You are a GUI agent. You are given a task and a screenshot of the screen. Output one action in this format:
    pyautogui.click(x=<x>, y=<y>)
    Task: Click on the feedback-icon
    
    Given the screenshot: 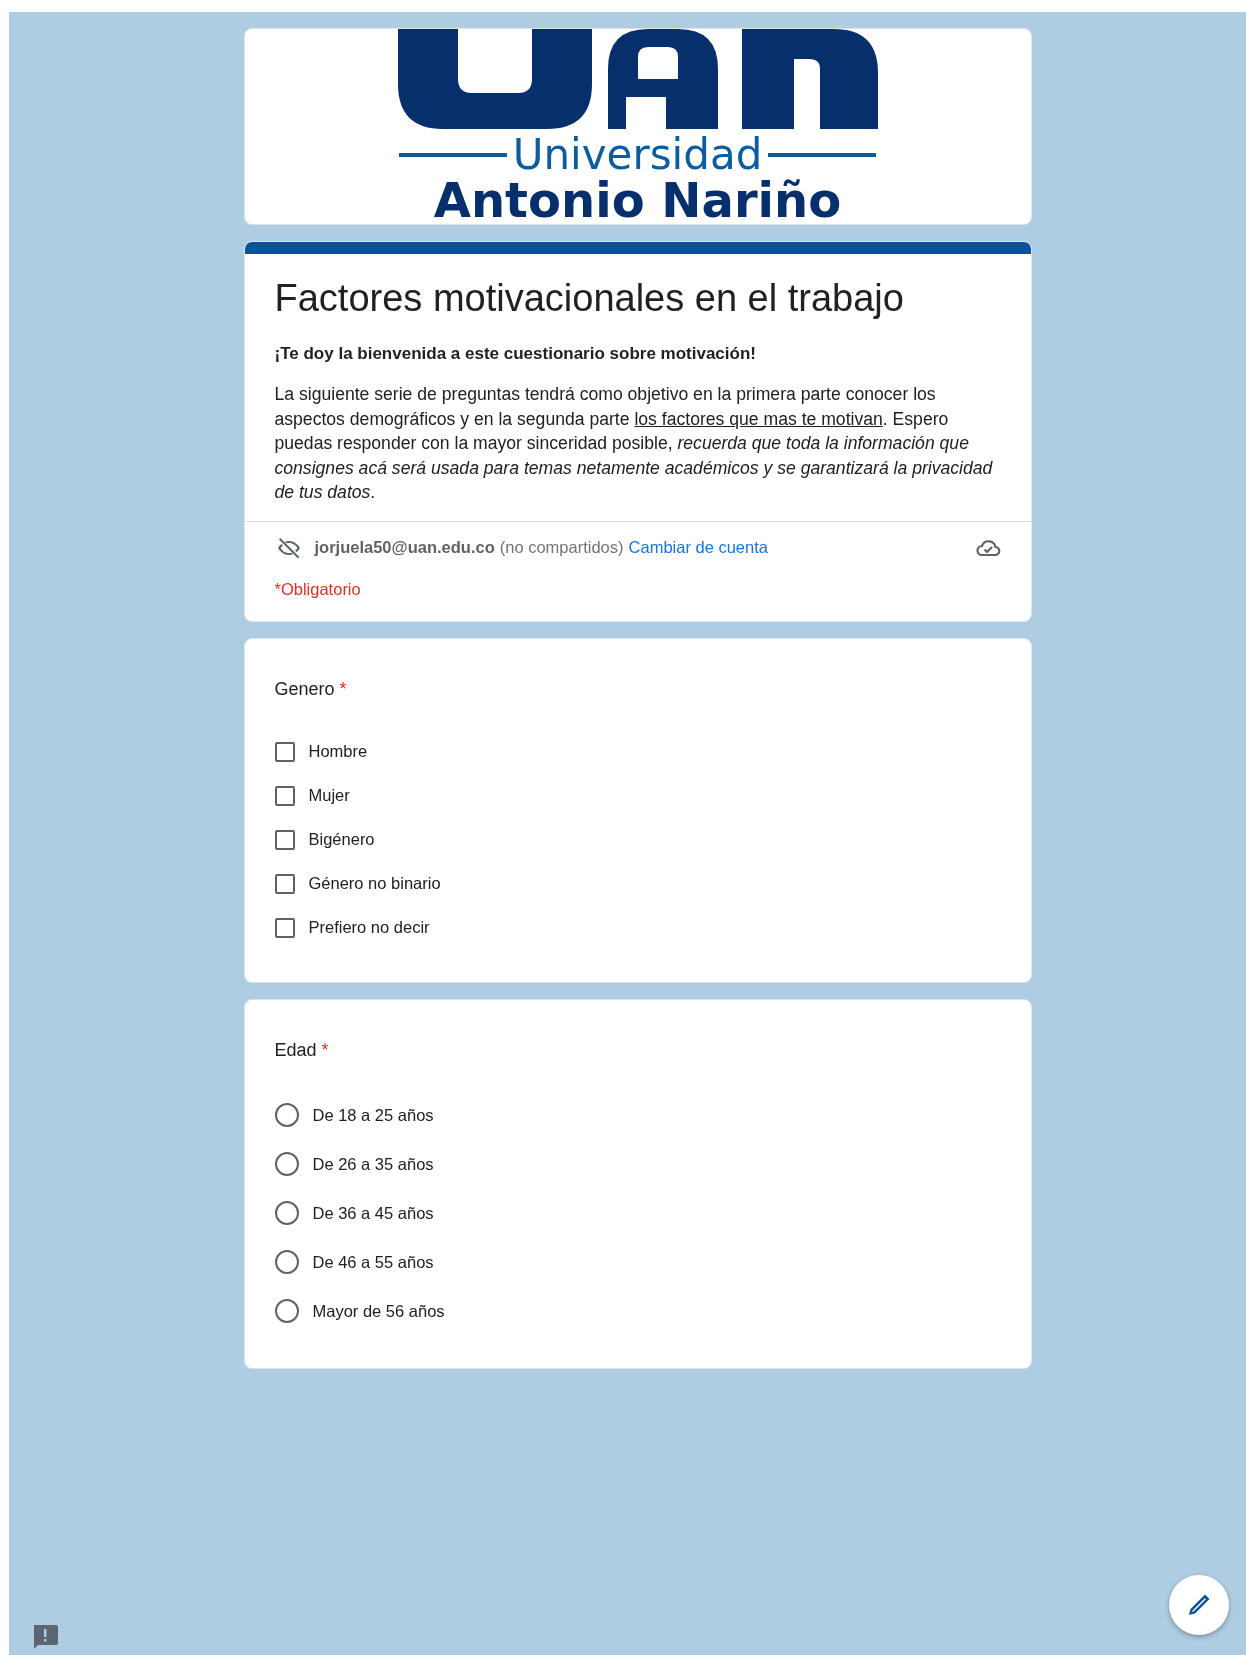 What is the action you would take?
    pyautogui.click(x=45, y=1637)
    